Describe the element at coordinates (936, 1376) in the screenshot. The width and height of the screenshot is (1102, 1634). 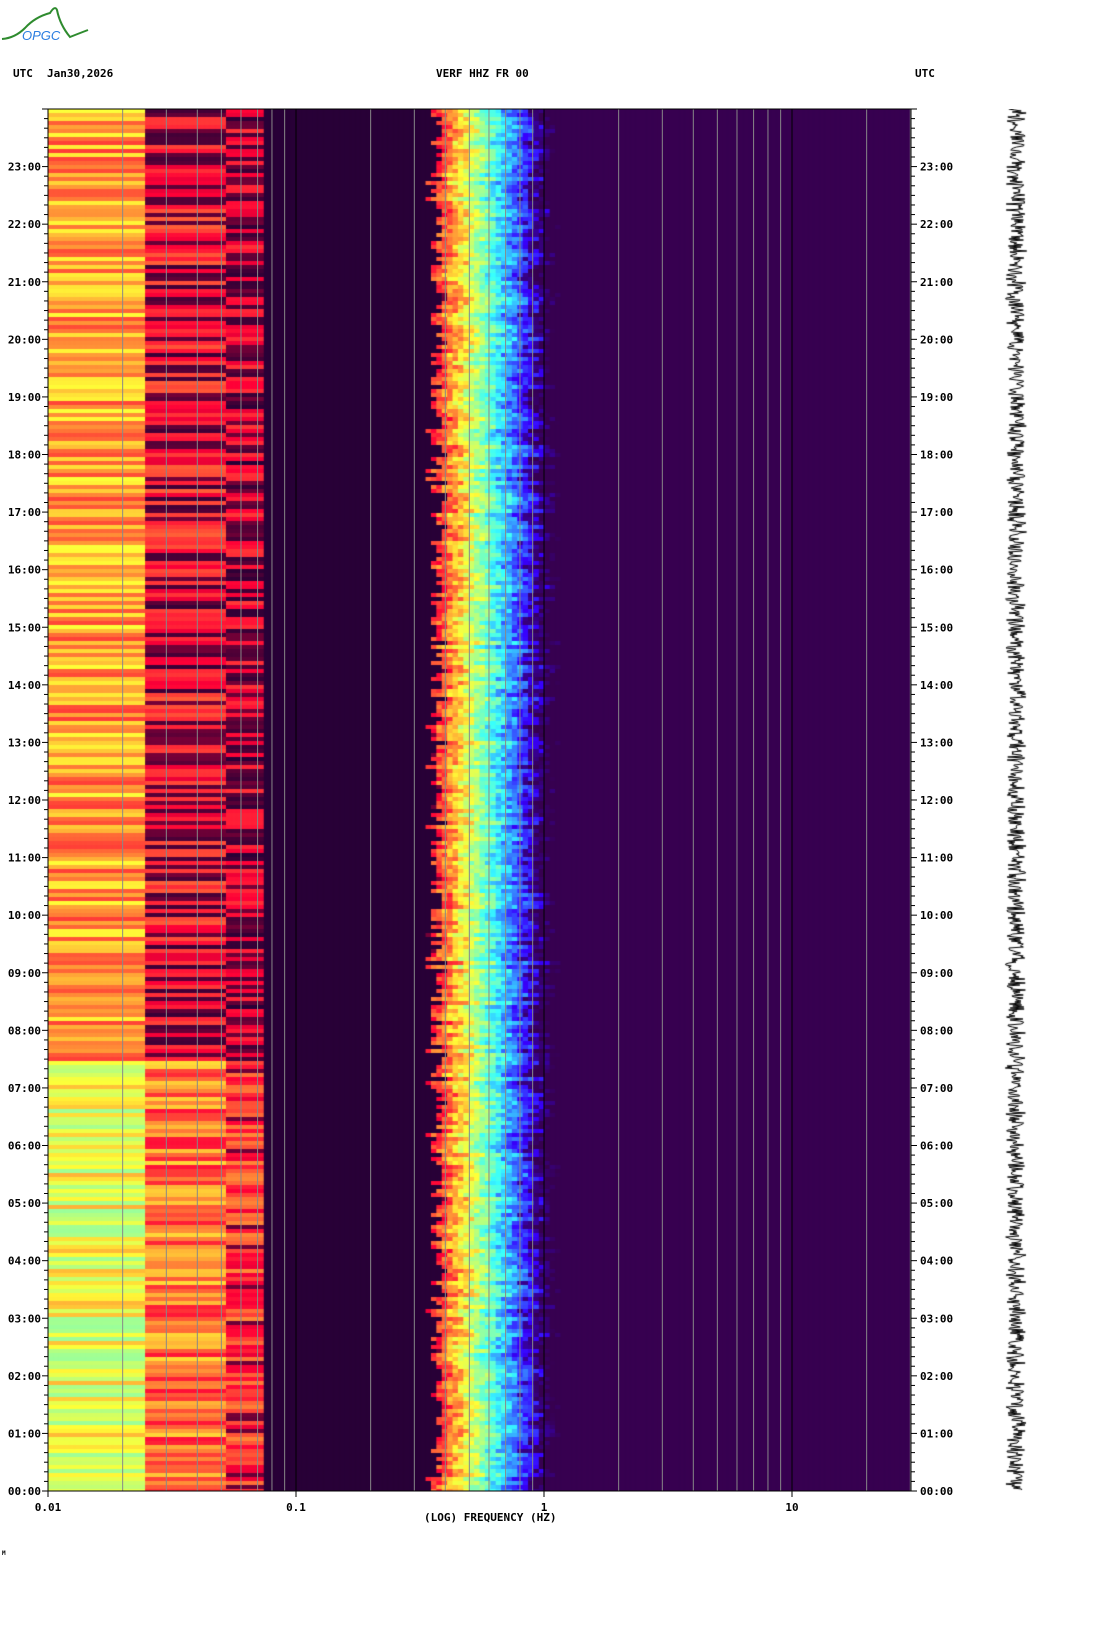
I see `y-tick-label-right: 02:00` at that location.